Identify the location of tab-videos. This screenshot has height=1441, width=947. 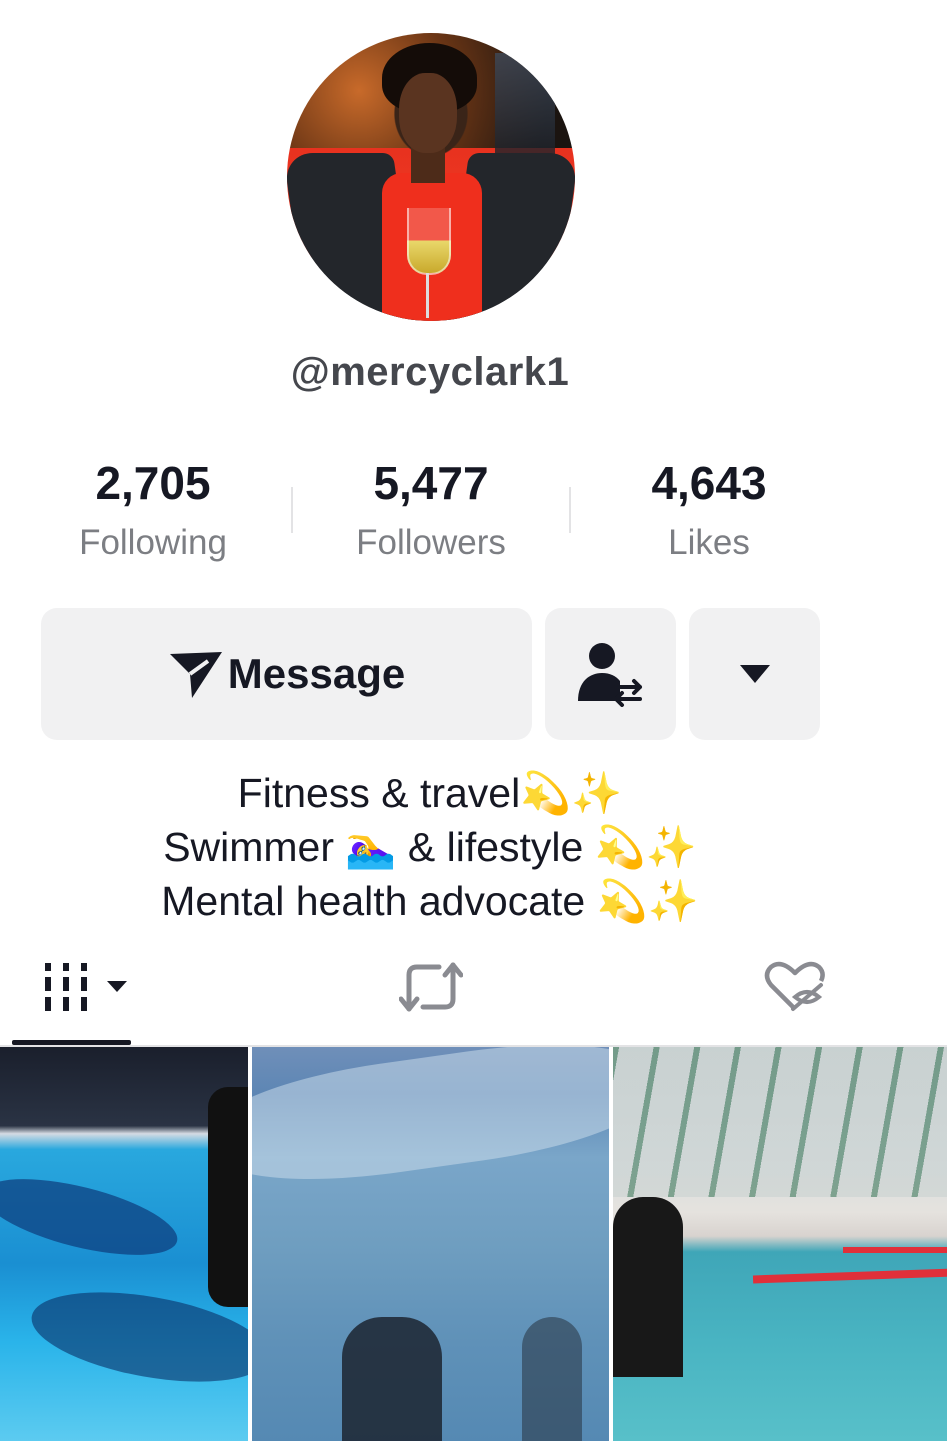
(84, 987).